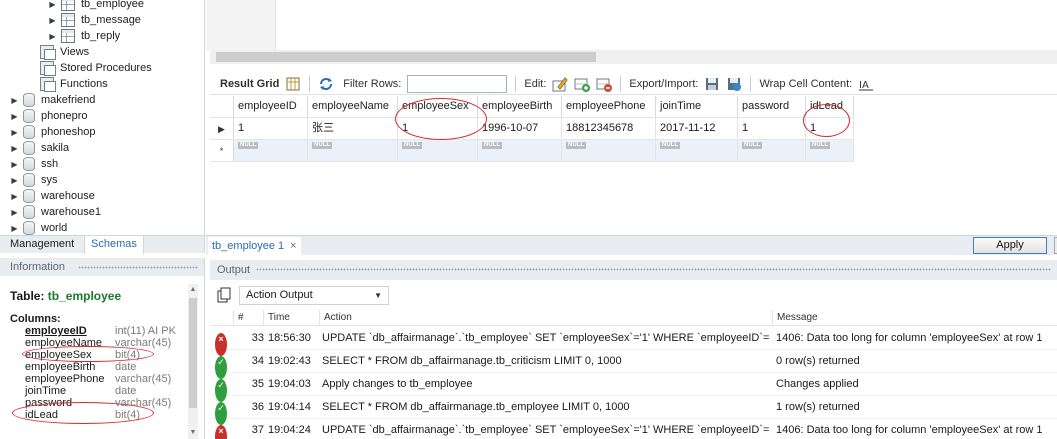  Describe the element at coordinates (193, 290) in the screenshot. I see `scroll-up-arrow-icon: ▲` at that location.